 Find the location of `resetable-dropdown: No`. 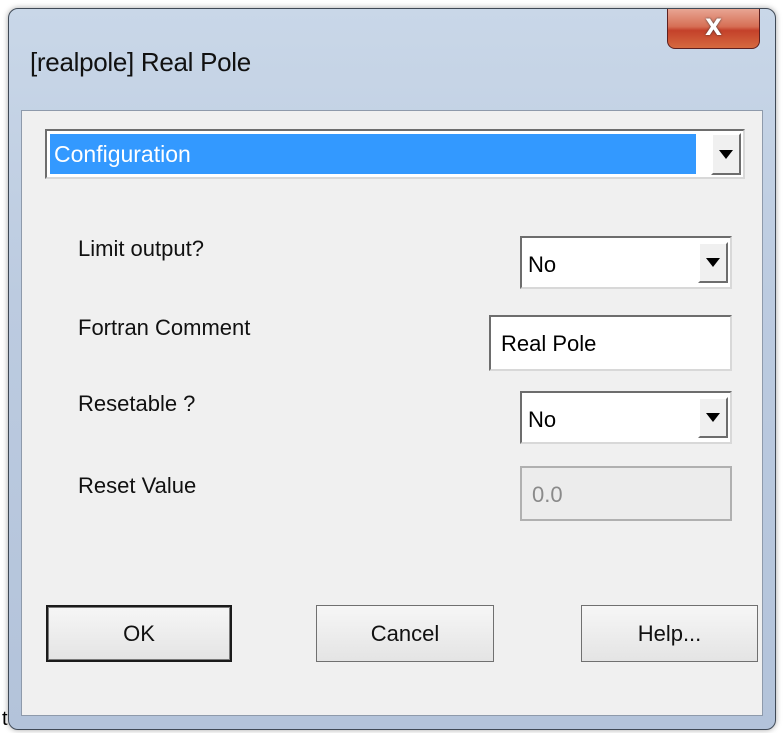

resetable-dropdown: No is located at coordinates (626, 417).